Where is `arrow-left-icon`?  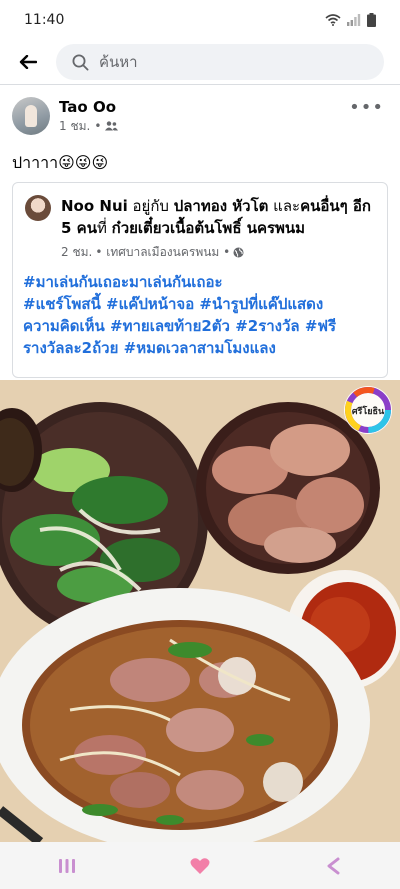 arrow-left-icon is located at coordinates (28, 62).